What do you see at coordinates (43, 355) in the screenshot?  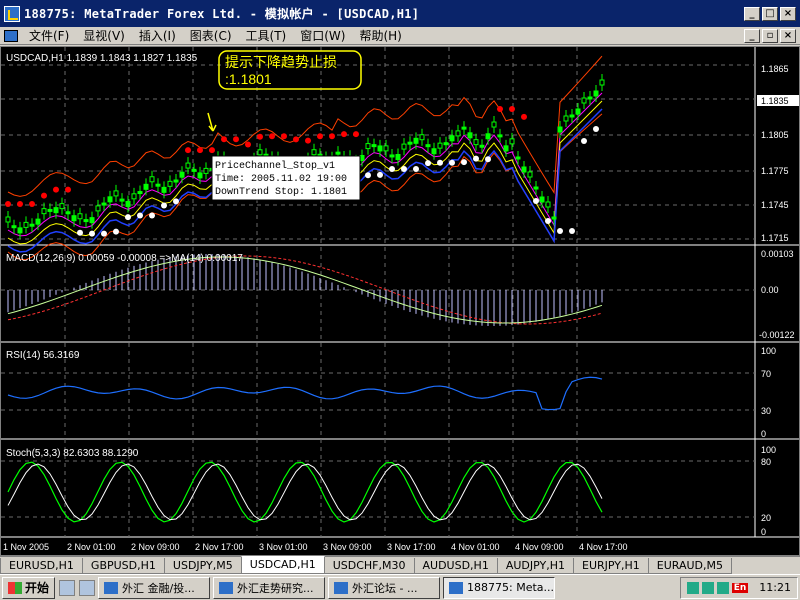 I see `rsi-header: RSI(14) 56.3169` at bounding box center [43, 355].